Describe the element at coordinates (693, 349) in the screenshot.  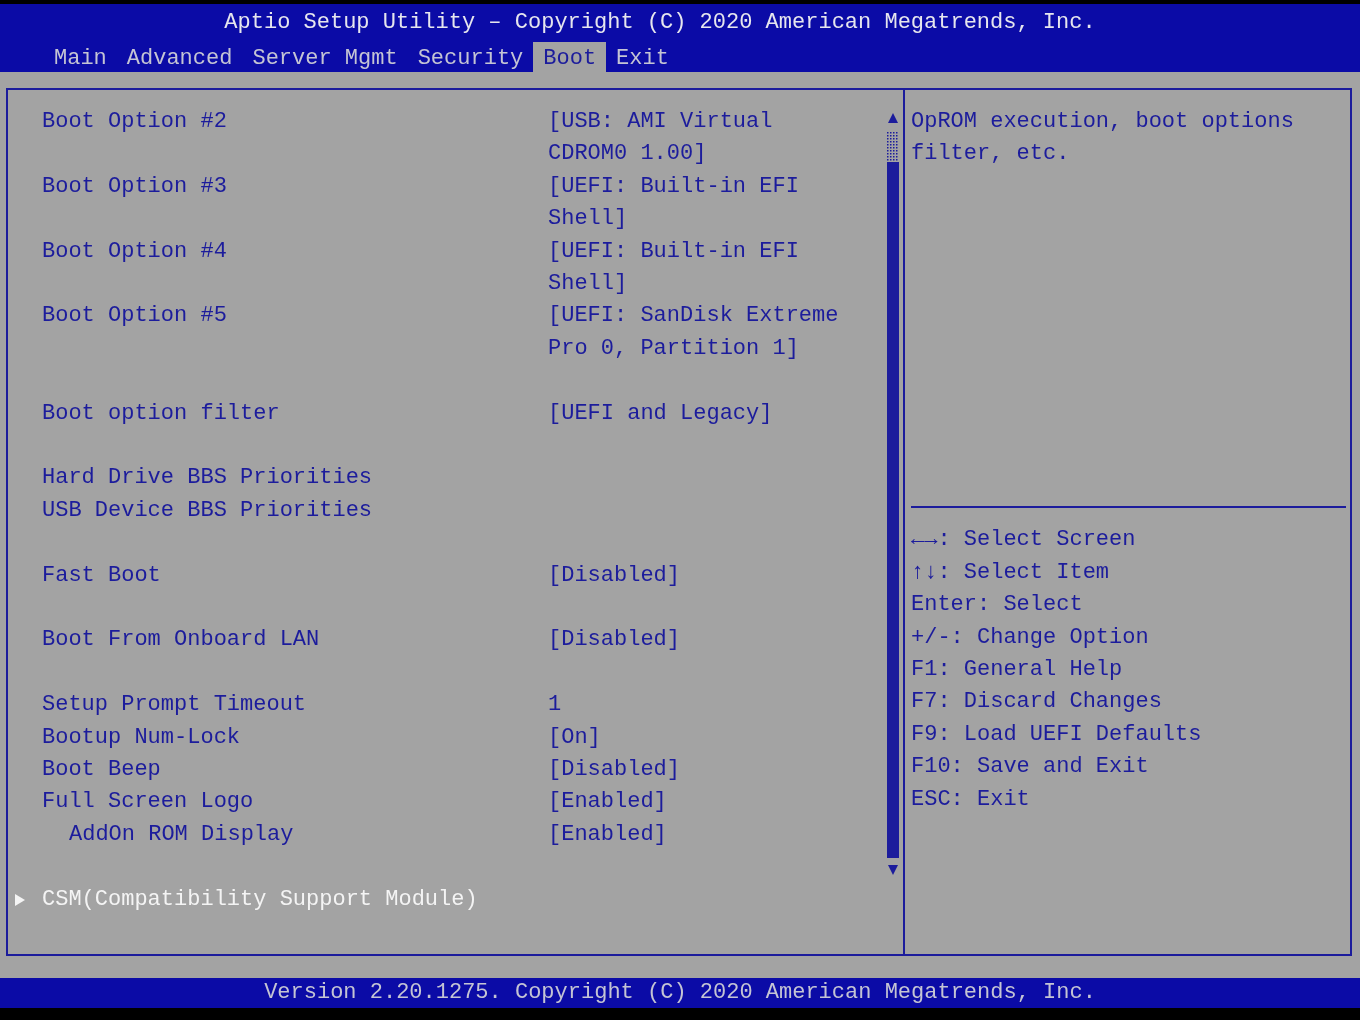
I see `setting-value: Pro 0, Partition 1]` at that location.